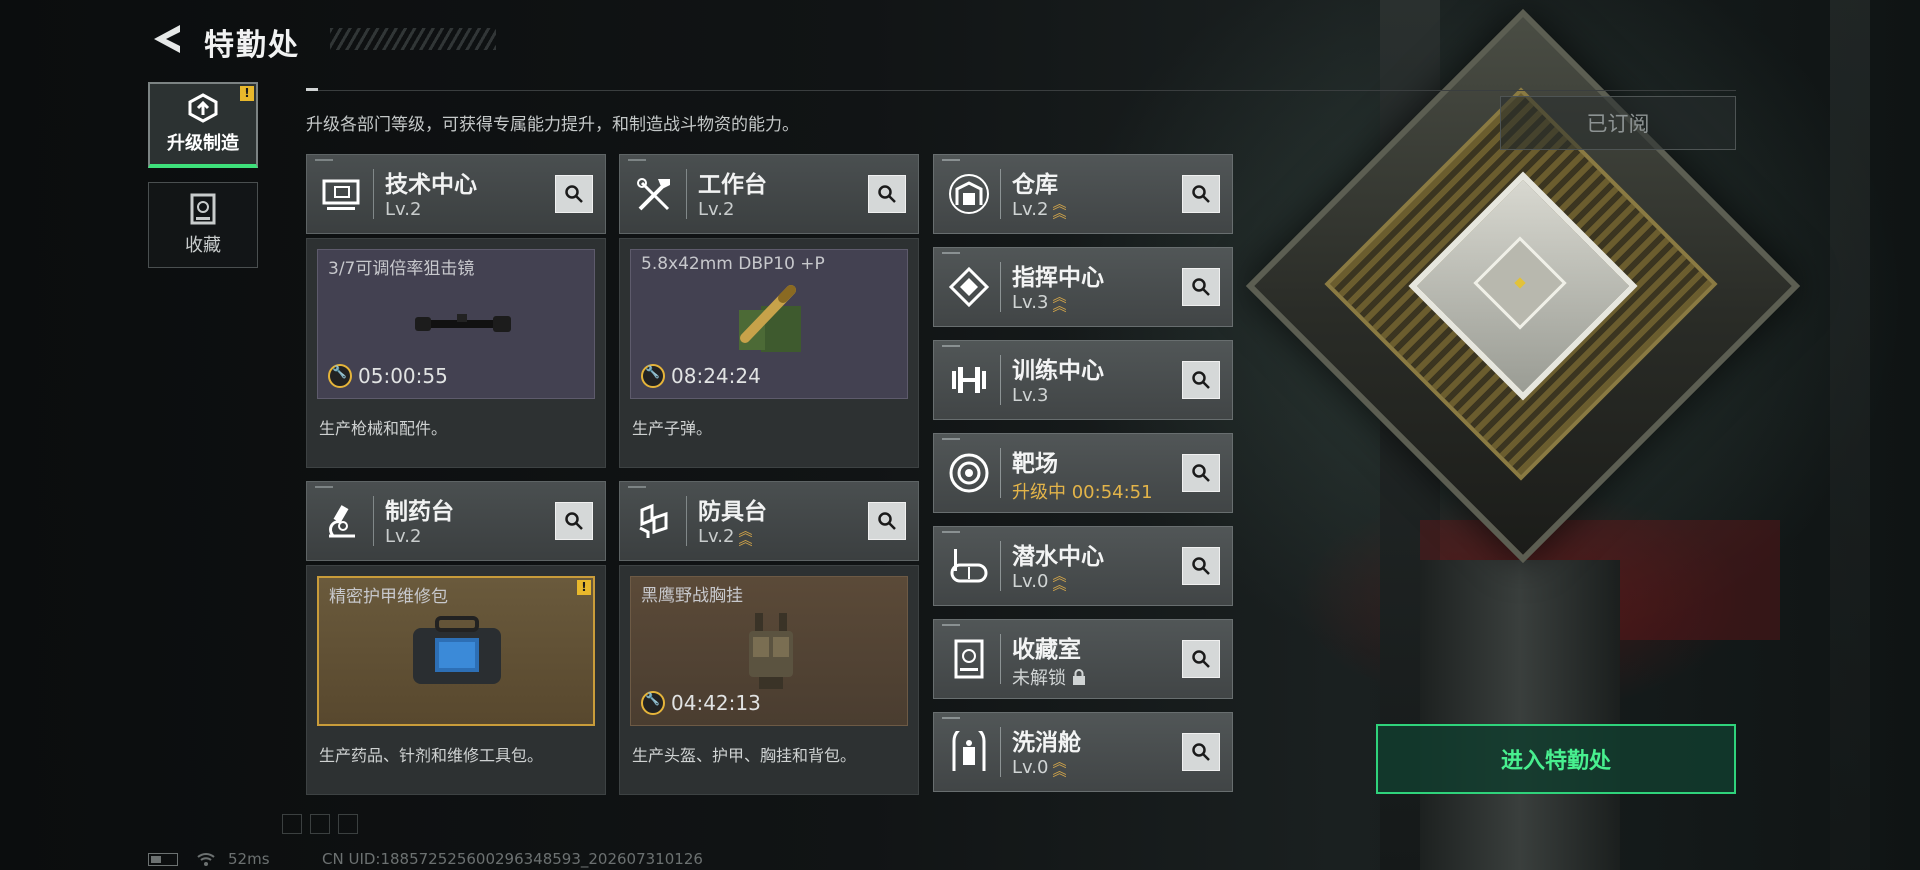 Image resolution: width=1920 pixels, height=870 pixels. I want to click on scope-image, so click(463, 323).